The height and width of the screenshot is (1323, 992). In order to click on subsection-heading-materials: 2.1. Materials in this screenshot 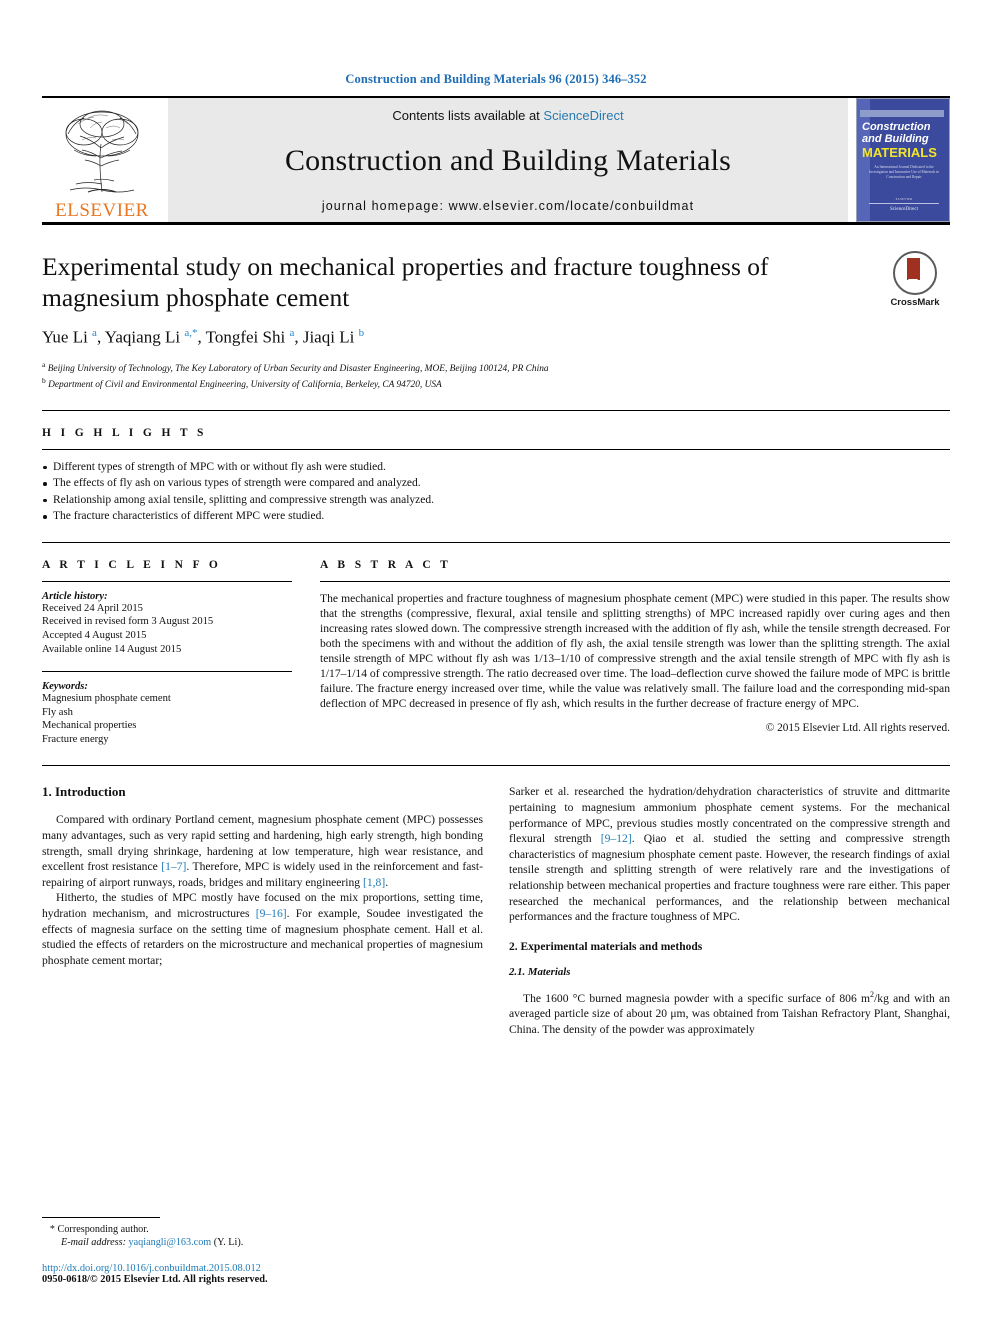, I will do `click(540, 971)`.